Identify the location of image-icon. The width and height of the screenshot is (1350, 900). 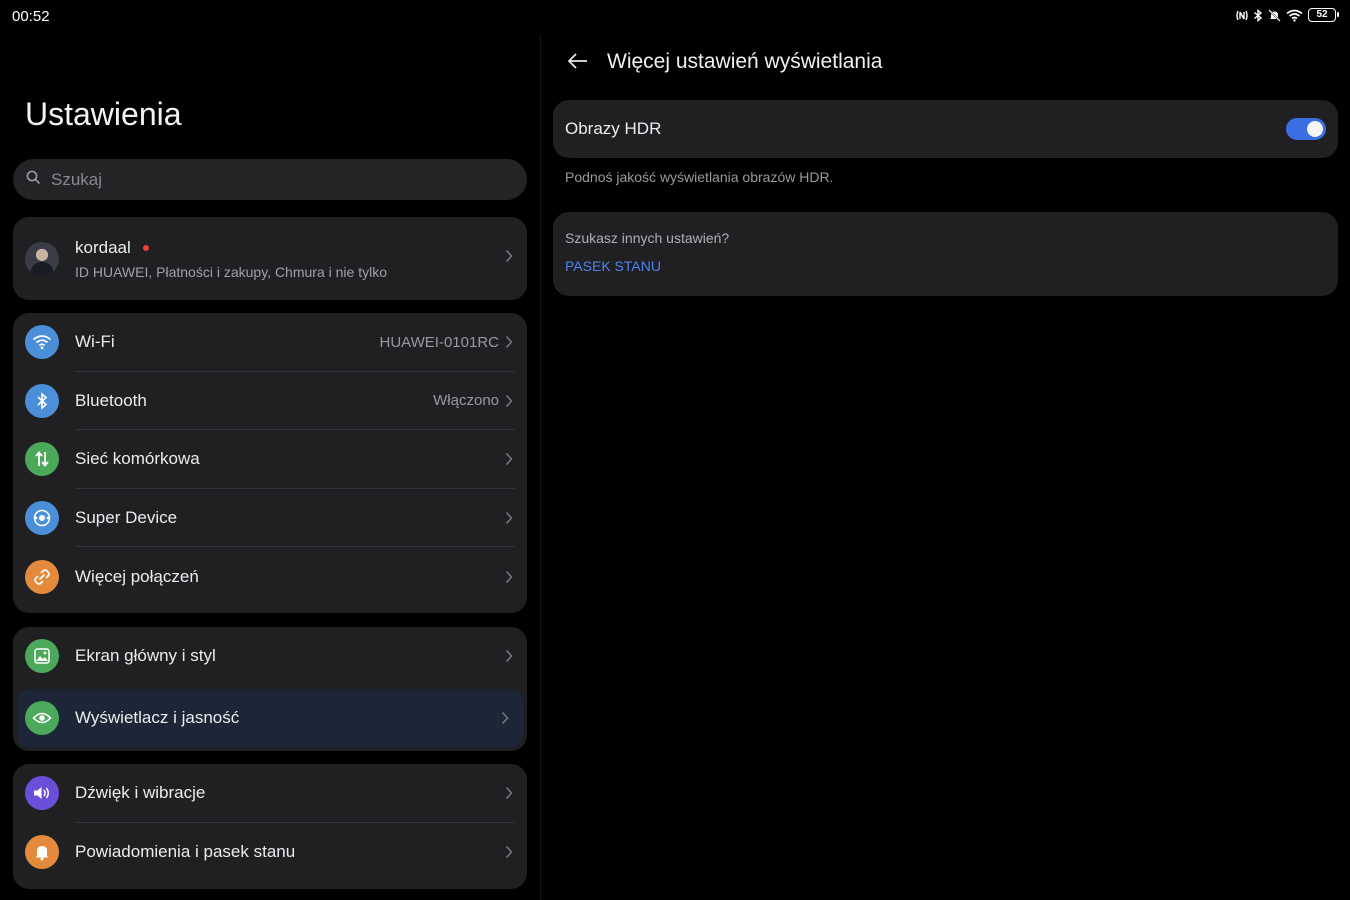
(42, 656).